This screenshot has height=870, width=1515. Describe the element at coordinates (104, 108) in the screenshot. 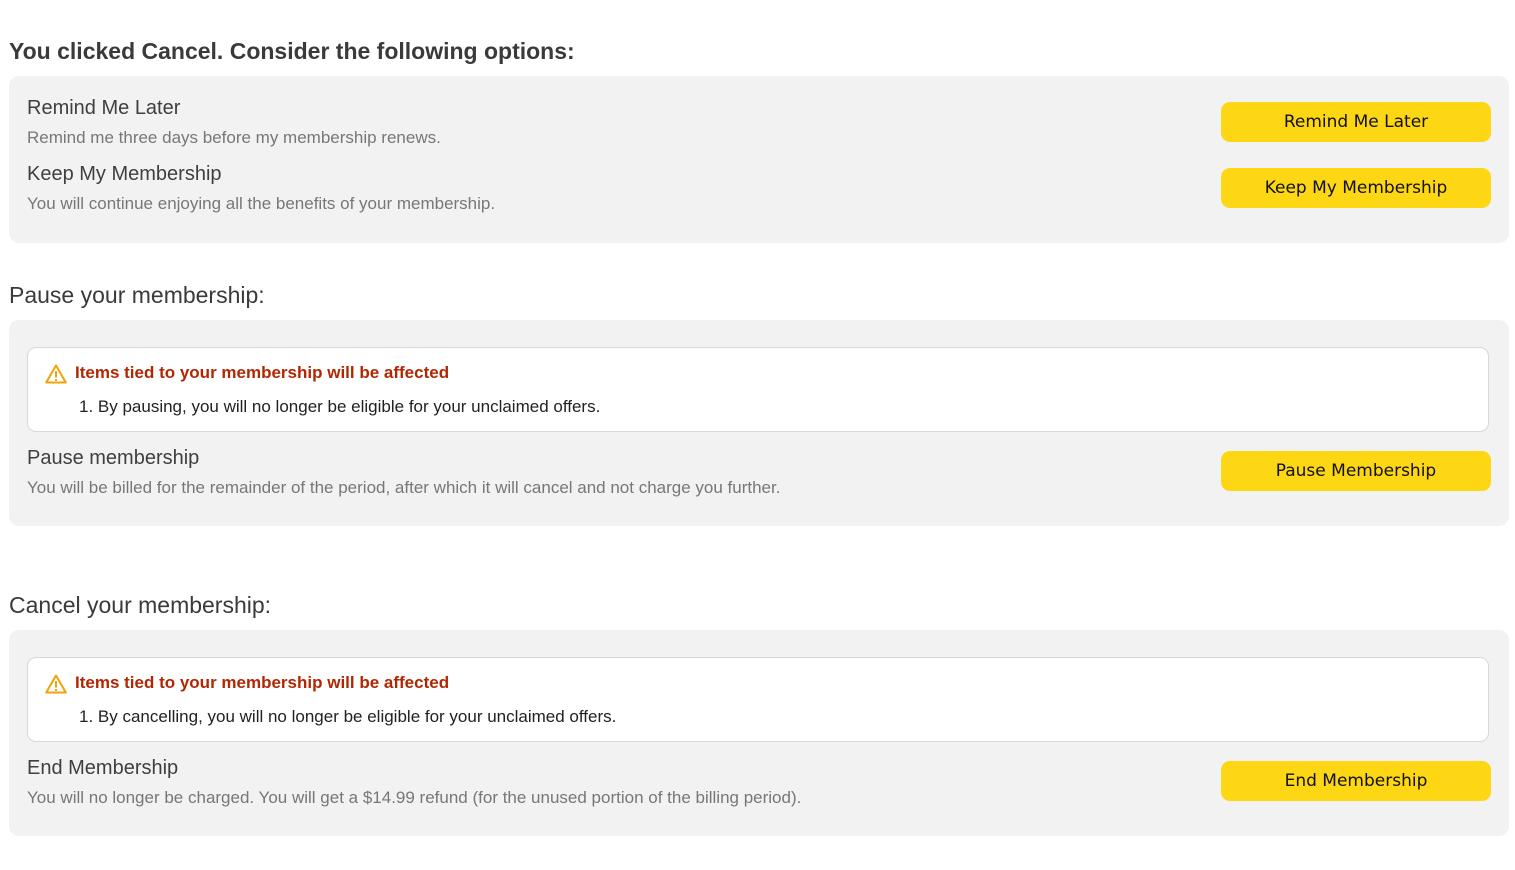

I see `remind-option-title: Remind Me Later` at that location.